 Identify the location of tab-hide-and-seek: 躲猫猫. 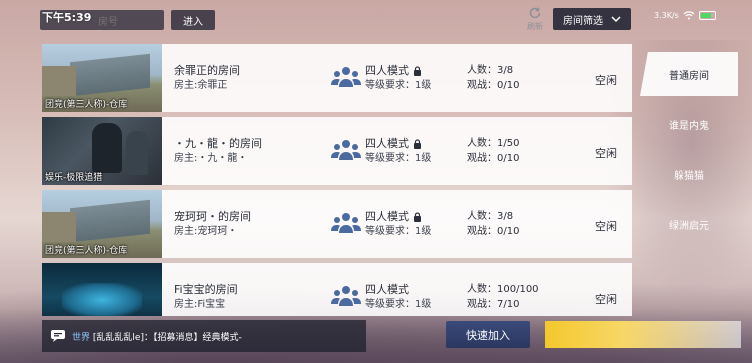
(689, 174).